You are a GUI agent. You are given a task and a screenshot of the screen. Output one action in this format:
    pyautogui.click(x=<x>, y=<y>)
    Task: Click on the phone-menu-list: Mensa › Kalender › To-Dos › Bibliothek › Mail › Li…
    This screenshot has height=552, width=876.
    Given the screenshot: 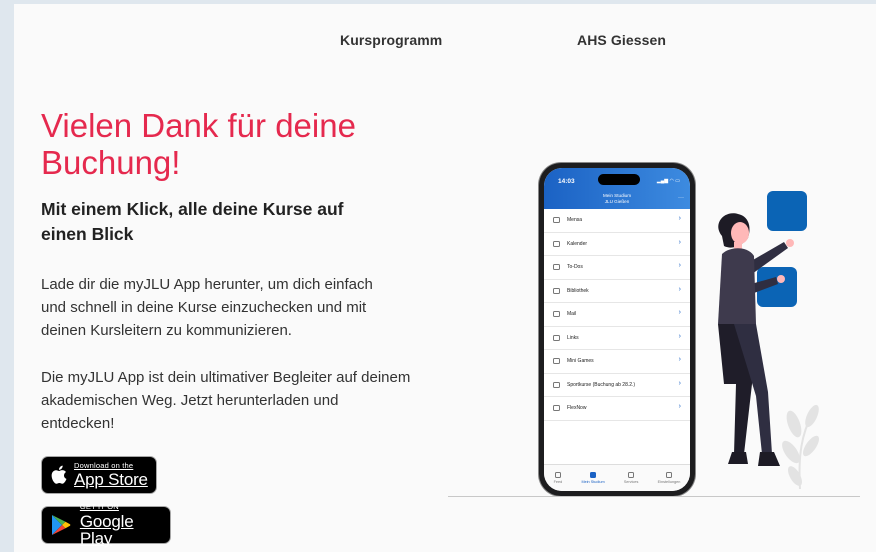 What is the action you would take?
    pyautogui.click(x=617, y=315)
    